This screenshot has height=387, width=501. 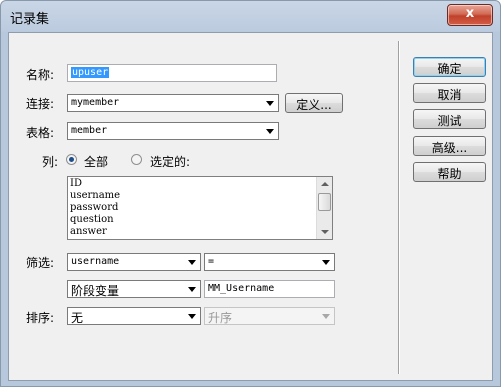 I want to click on sort-order-value: 升序, so click(x=220, y=318).